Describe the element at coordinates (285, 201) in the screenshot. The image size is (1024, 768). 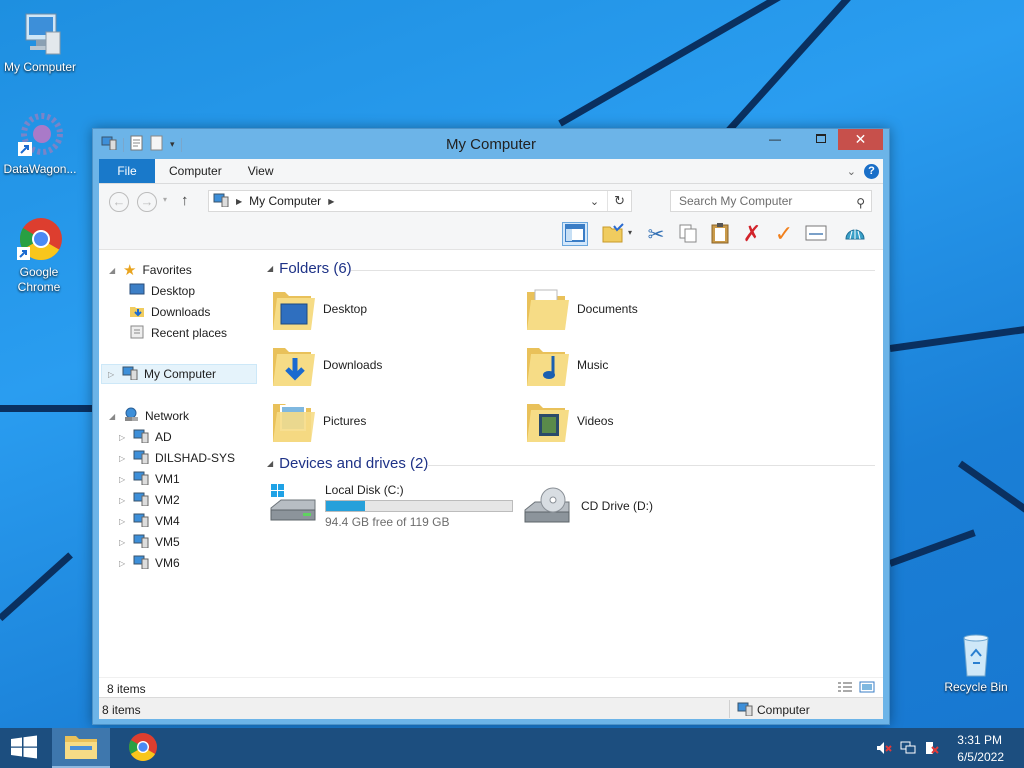
I see `breadcrumb-my-computer: My Computer` at that location.